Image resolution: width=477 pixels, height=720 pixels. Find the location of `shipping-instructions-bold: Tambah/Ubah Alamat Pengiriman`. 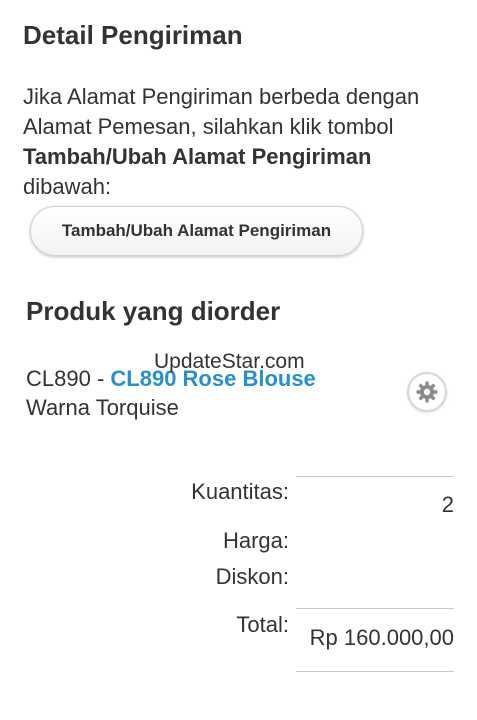

shipping-instructions-bold: Tambah/Ubah Alamat Pengiriman is located at coordinates (197, 156).